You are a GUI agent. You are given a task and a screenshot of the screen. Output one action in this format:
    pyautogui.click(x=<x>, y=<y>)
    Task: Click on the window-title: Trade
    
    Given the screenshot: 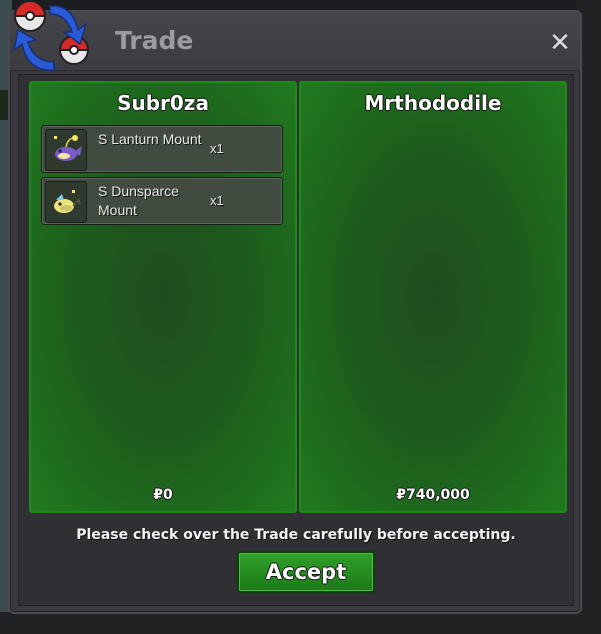 What is the action you would take?
    pyautogui.click(x=154, y=40)
    